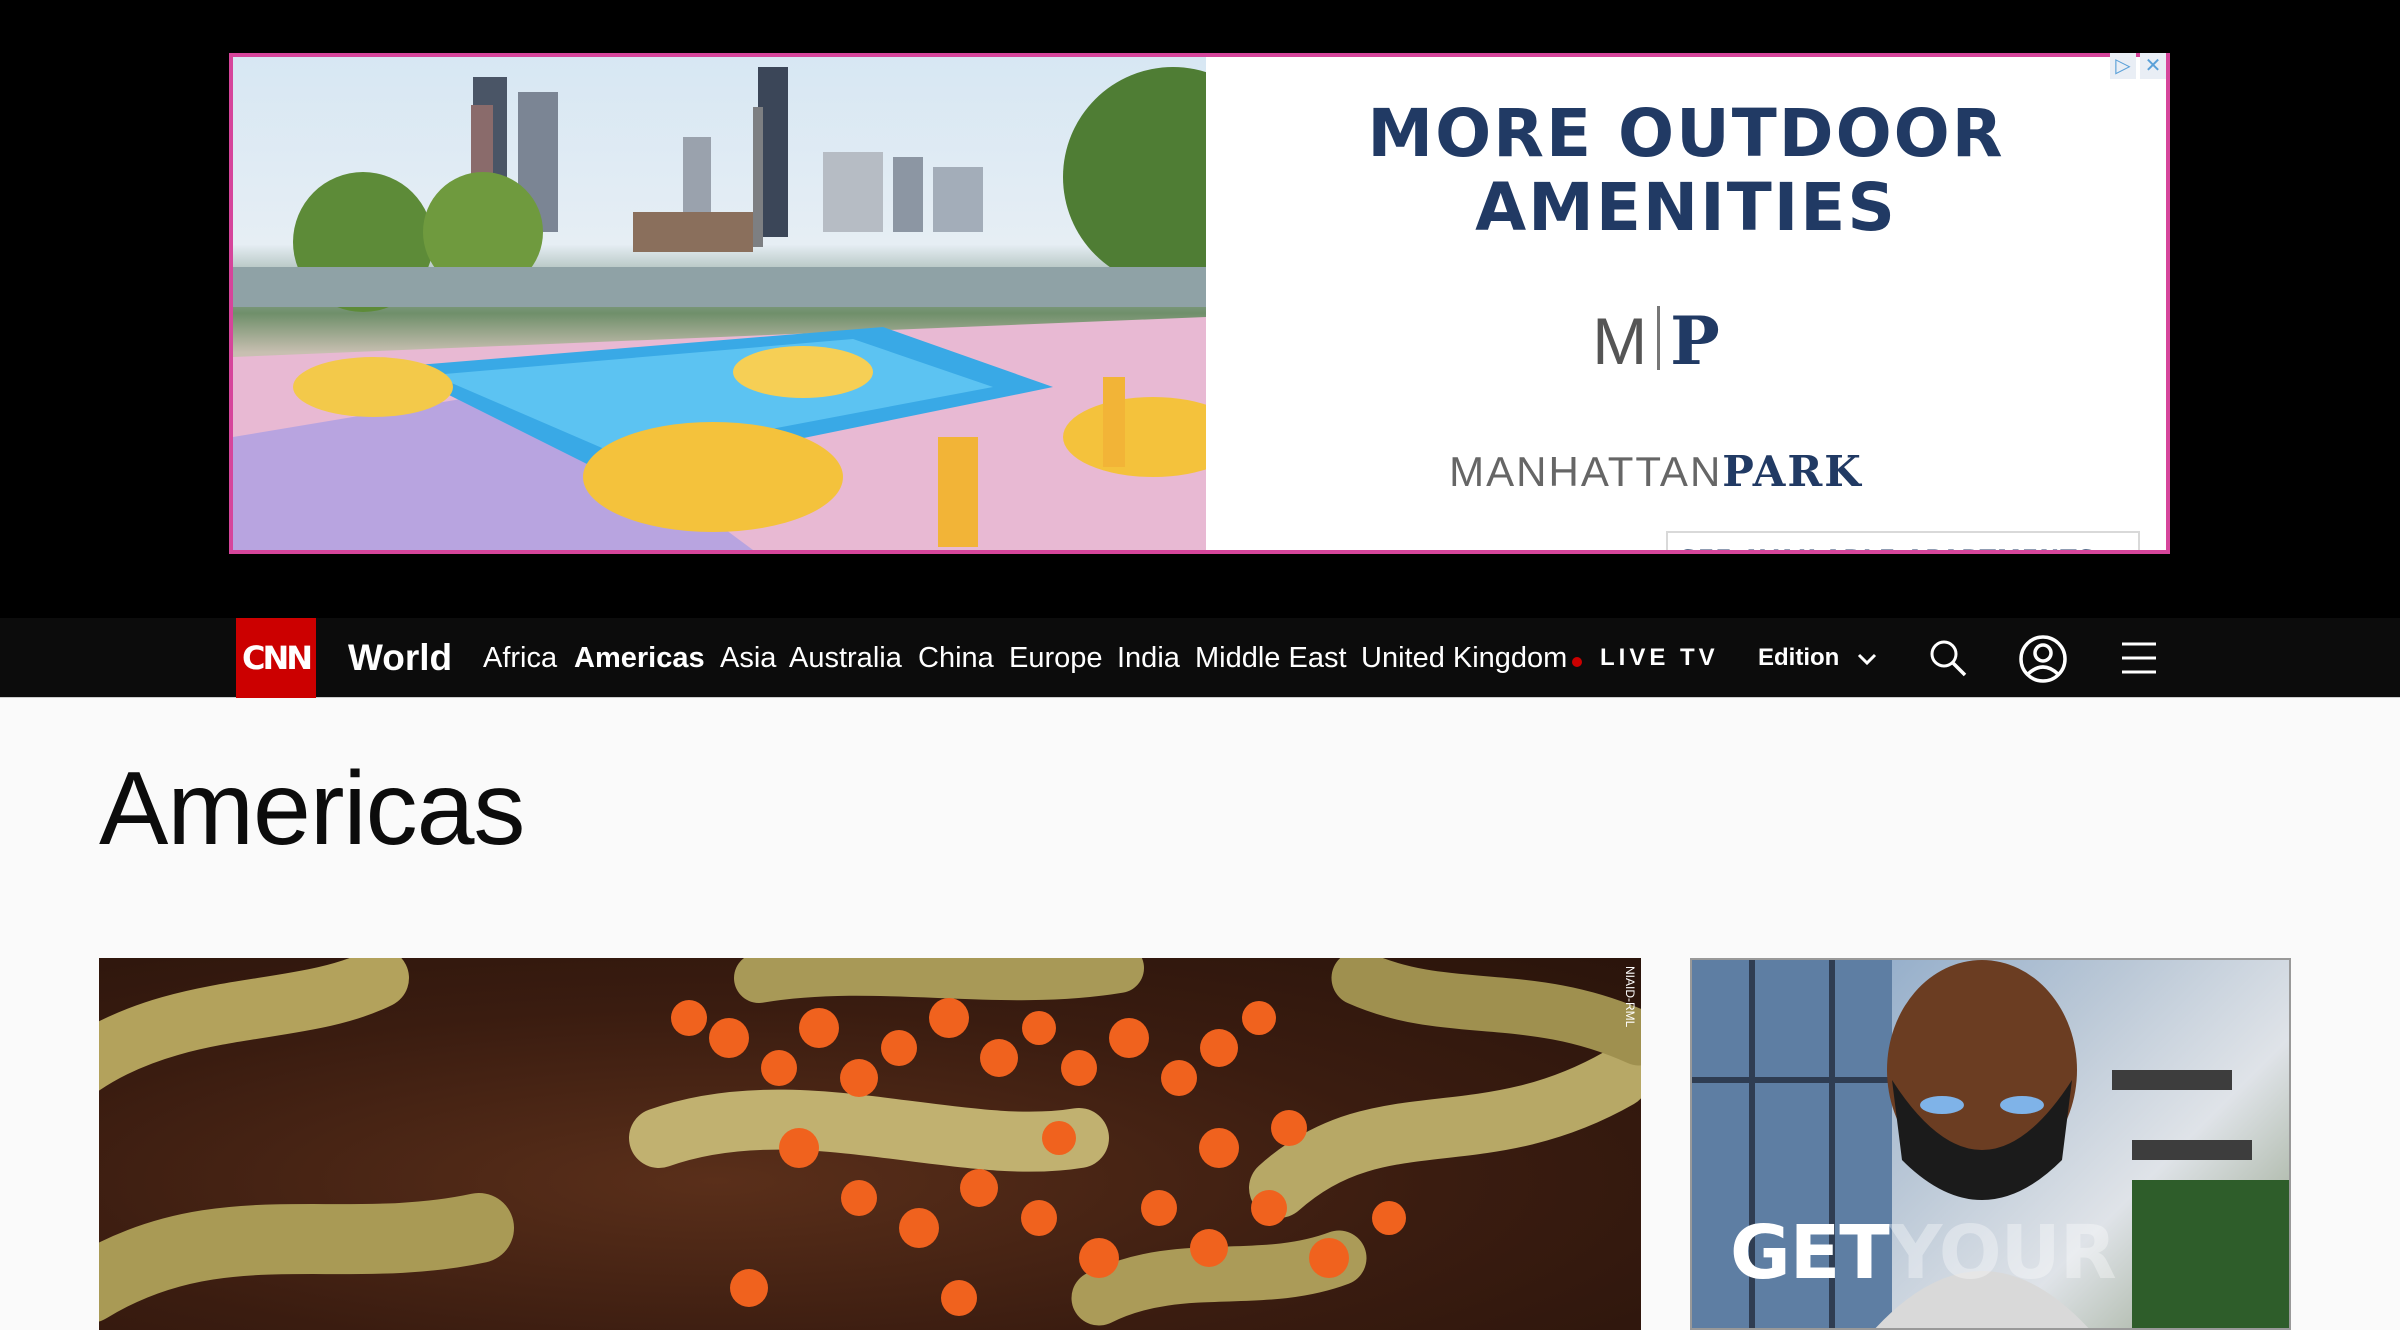 Image resolution: width=2400 pixels, height=1330 pixels. What do you see at coordinates (276, 658) in the screenshot?
I see `cnn-logo: CNN` at bounding box center [276, 658].